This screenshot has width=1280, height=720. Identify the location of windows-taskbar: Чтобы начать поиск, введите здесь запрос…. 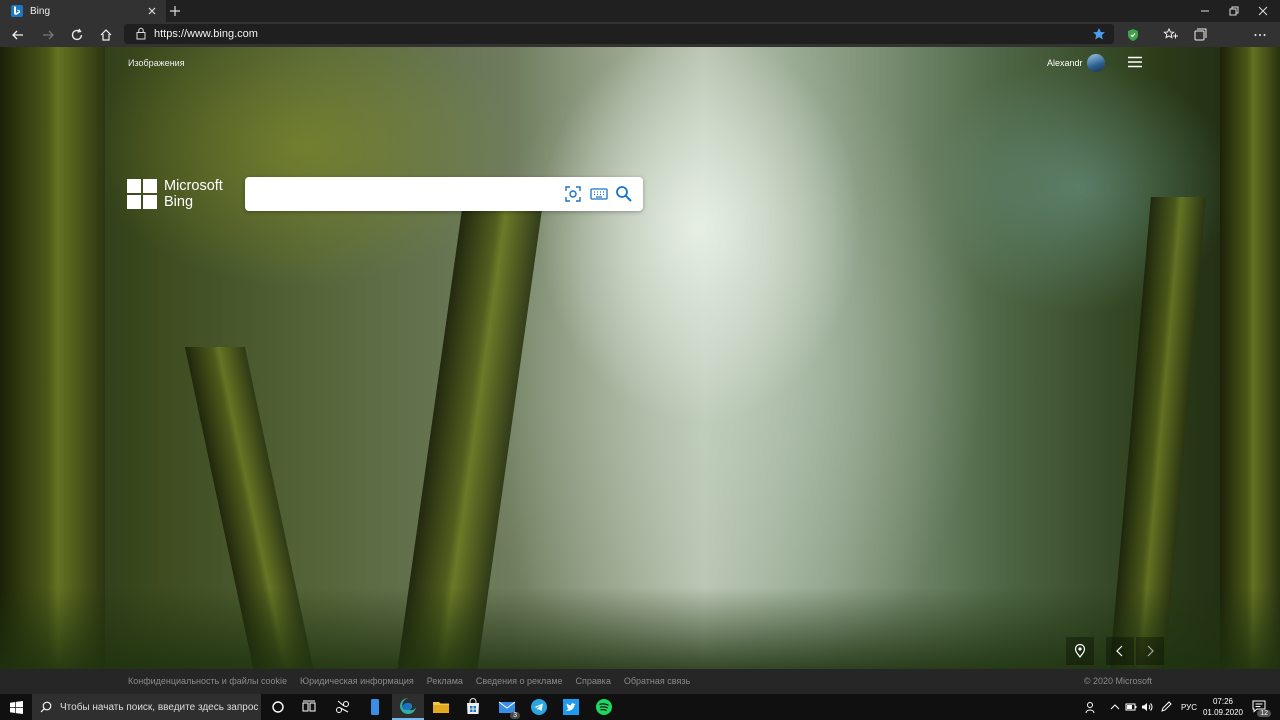
(640, 707).